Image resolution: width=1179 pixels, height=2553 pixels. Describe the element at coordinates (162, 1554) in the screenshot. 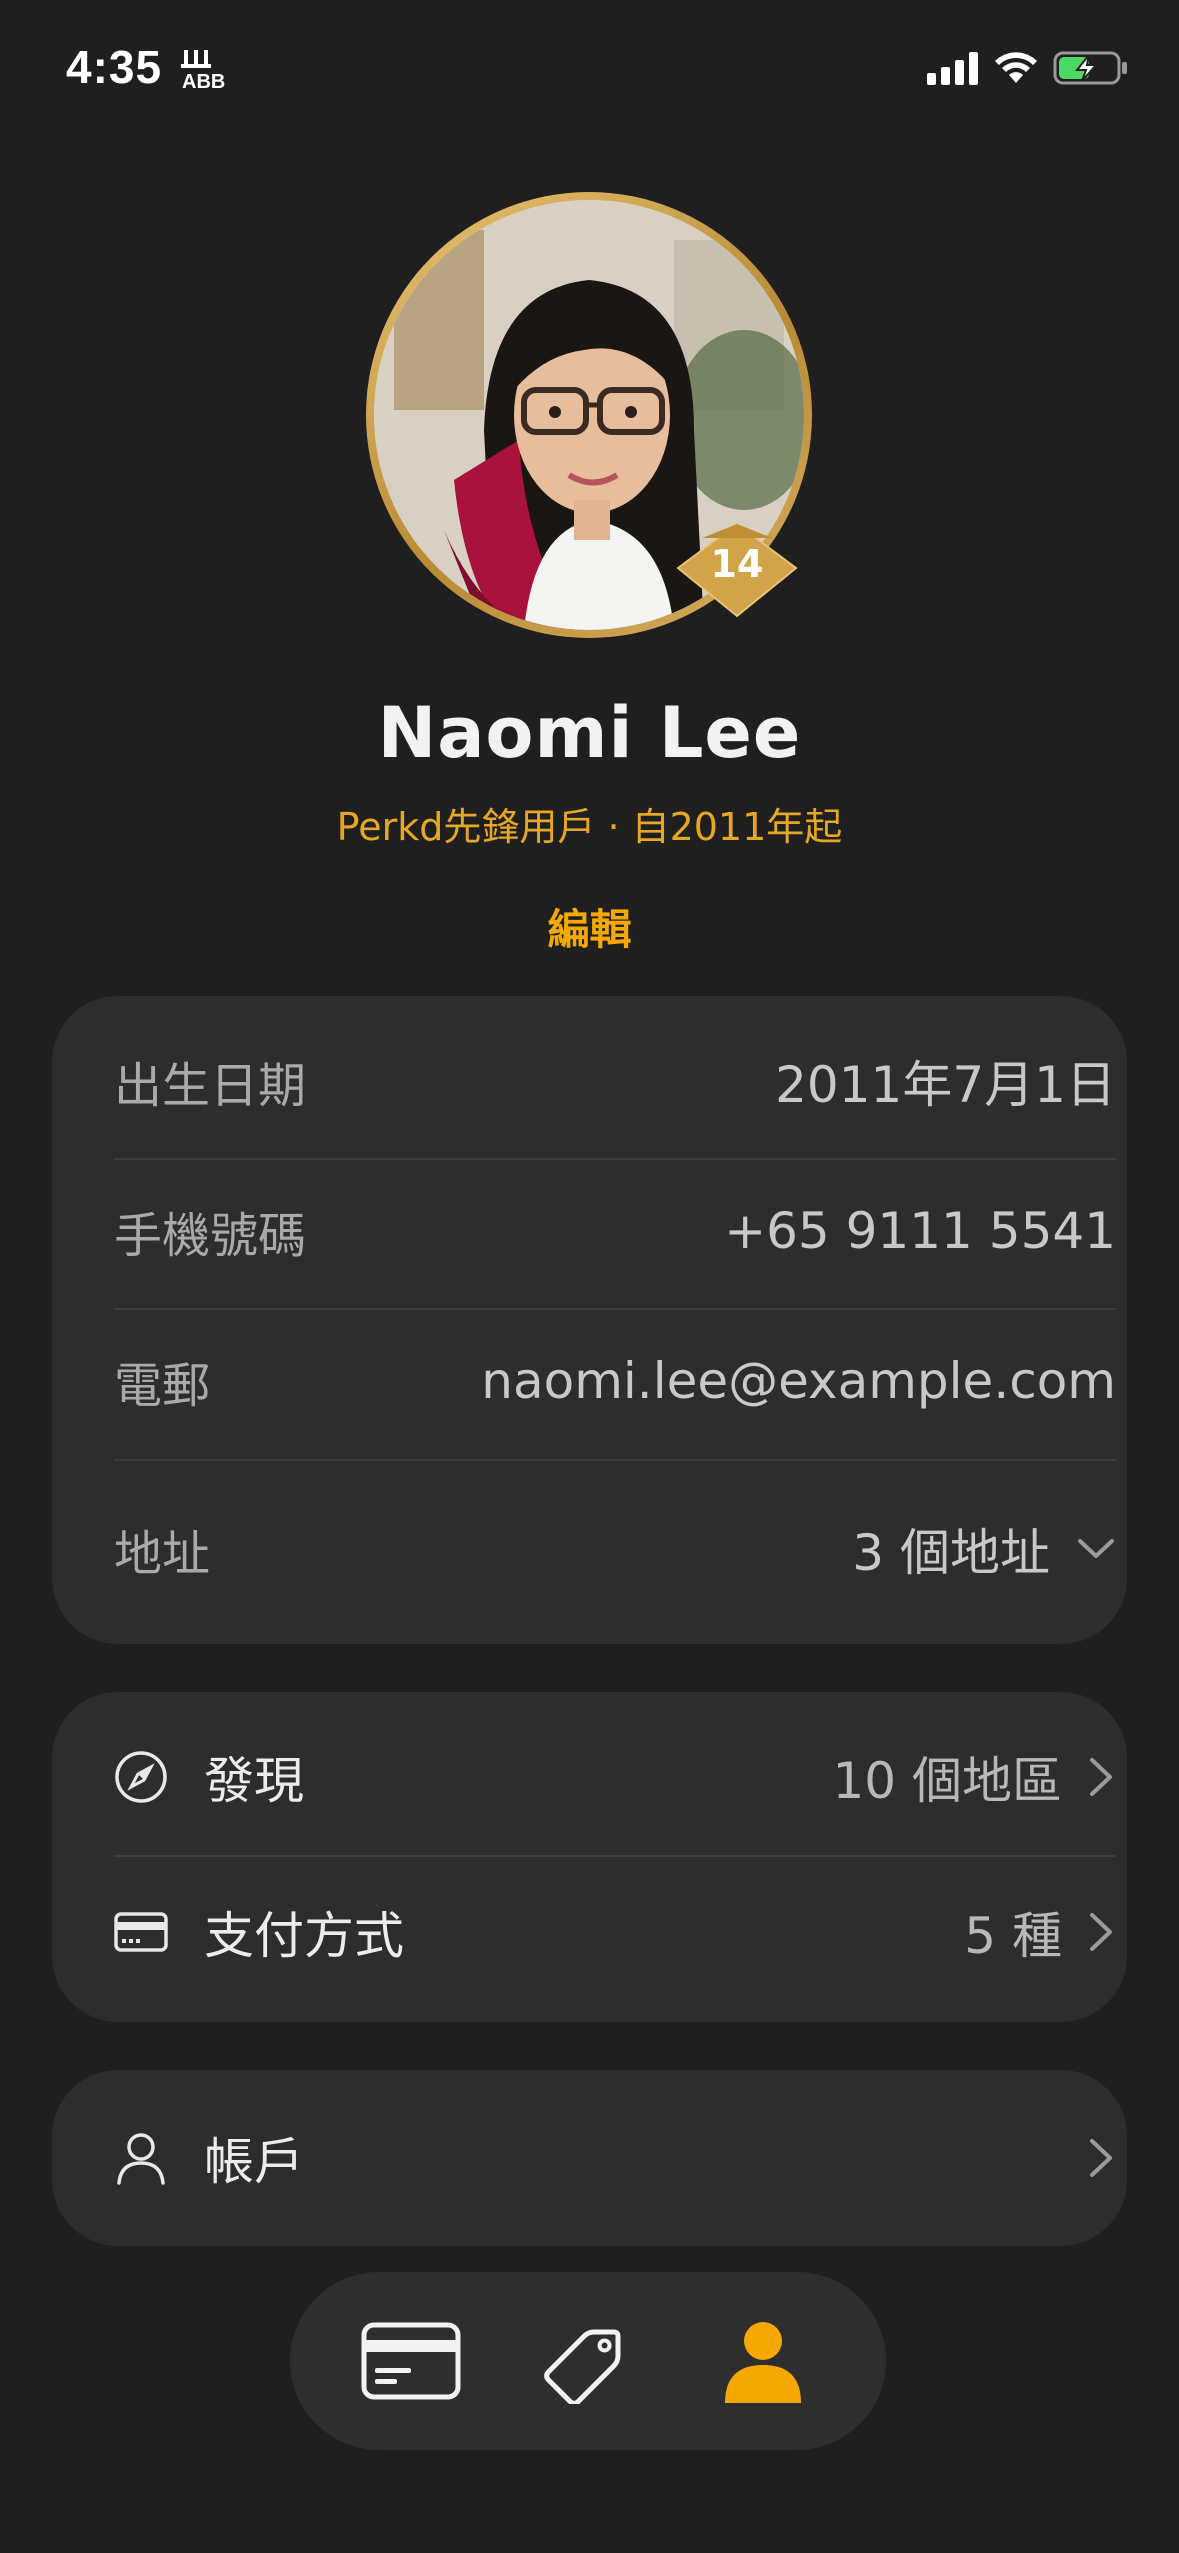

I see `address-label: 地址` at that location.